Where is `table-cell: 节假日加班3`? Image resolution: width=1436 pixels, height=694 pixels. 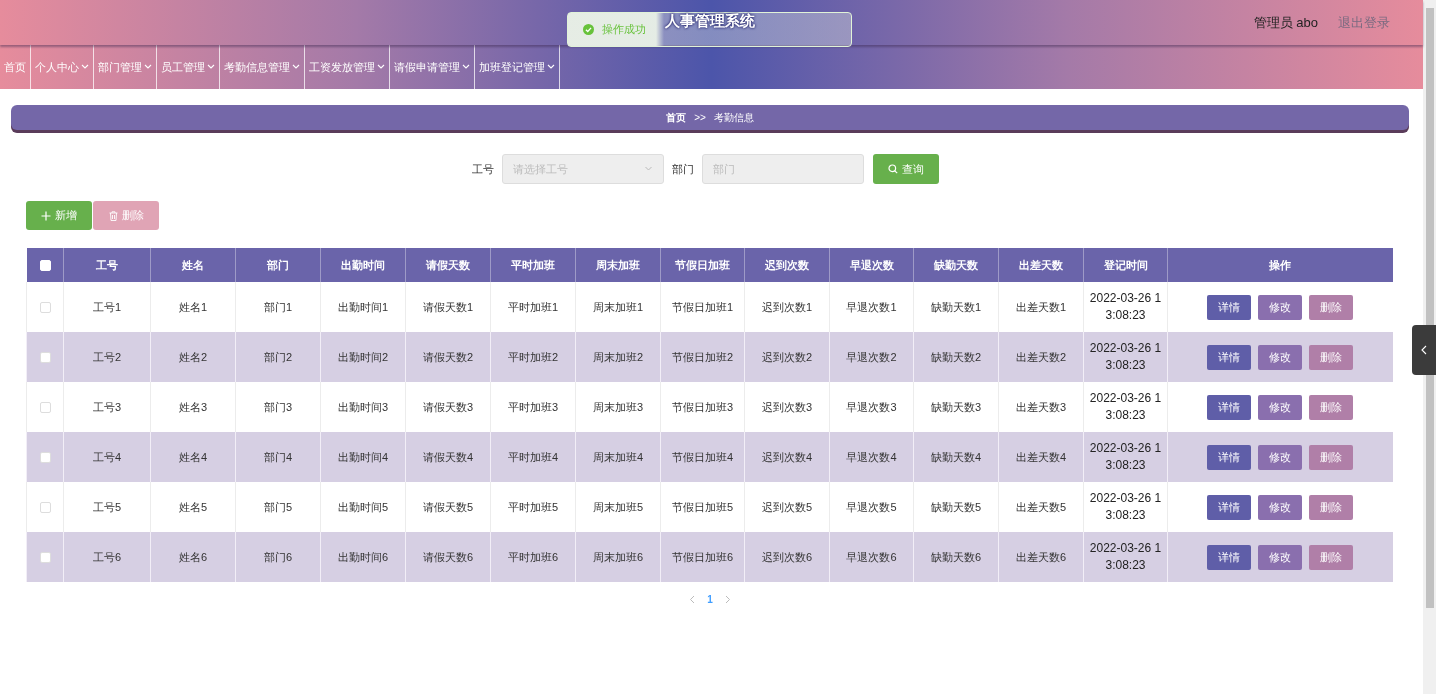
table-cell: 节假日加班3 is located at coordinates (702, 406).